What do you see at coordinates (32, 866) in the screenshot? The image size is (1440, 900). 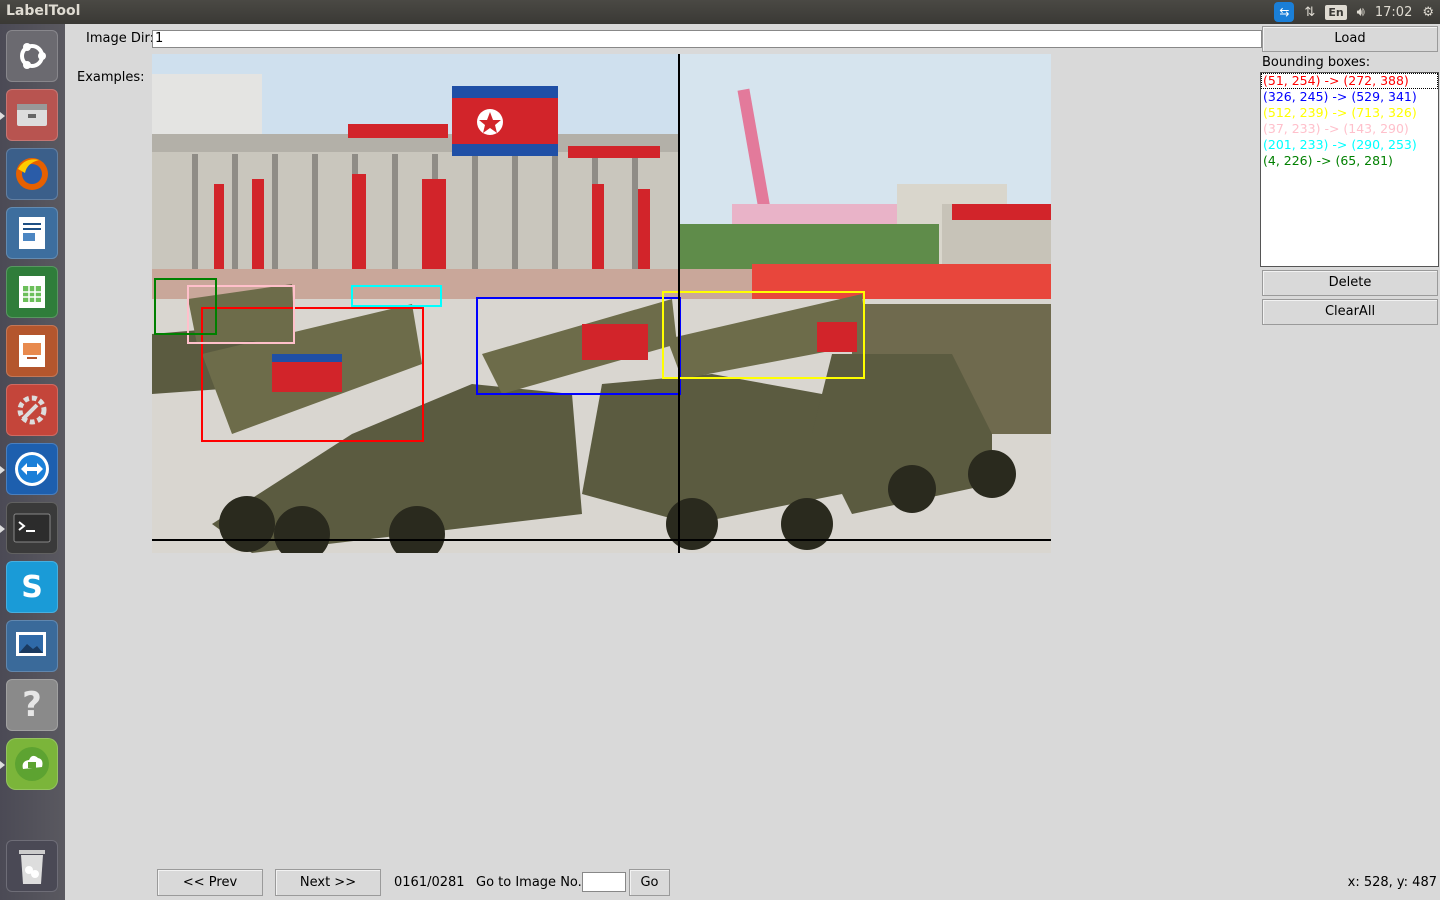 I see `trash-icon` at bounding box center [32, 866].